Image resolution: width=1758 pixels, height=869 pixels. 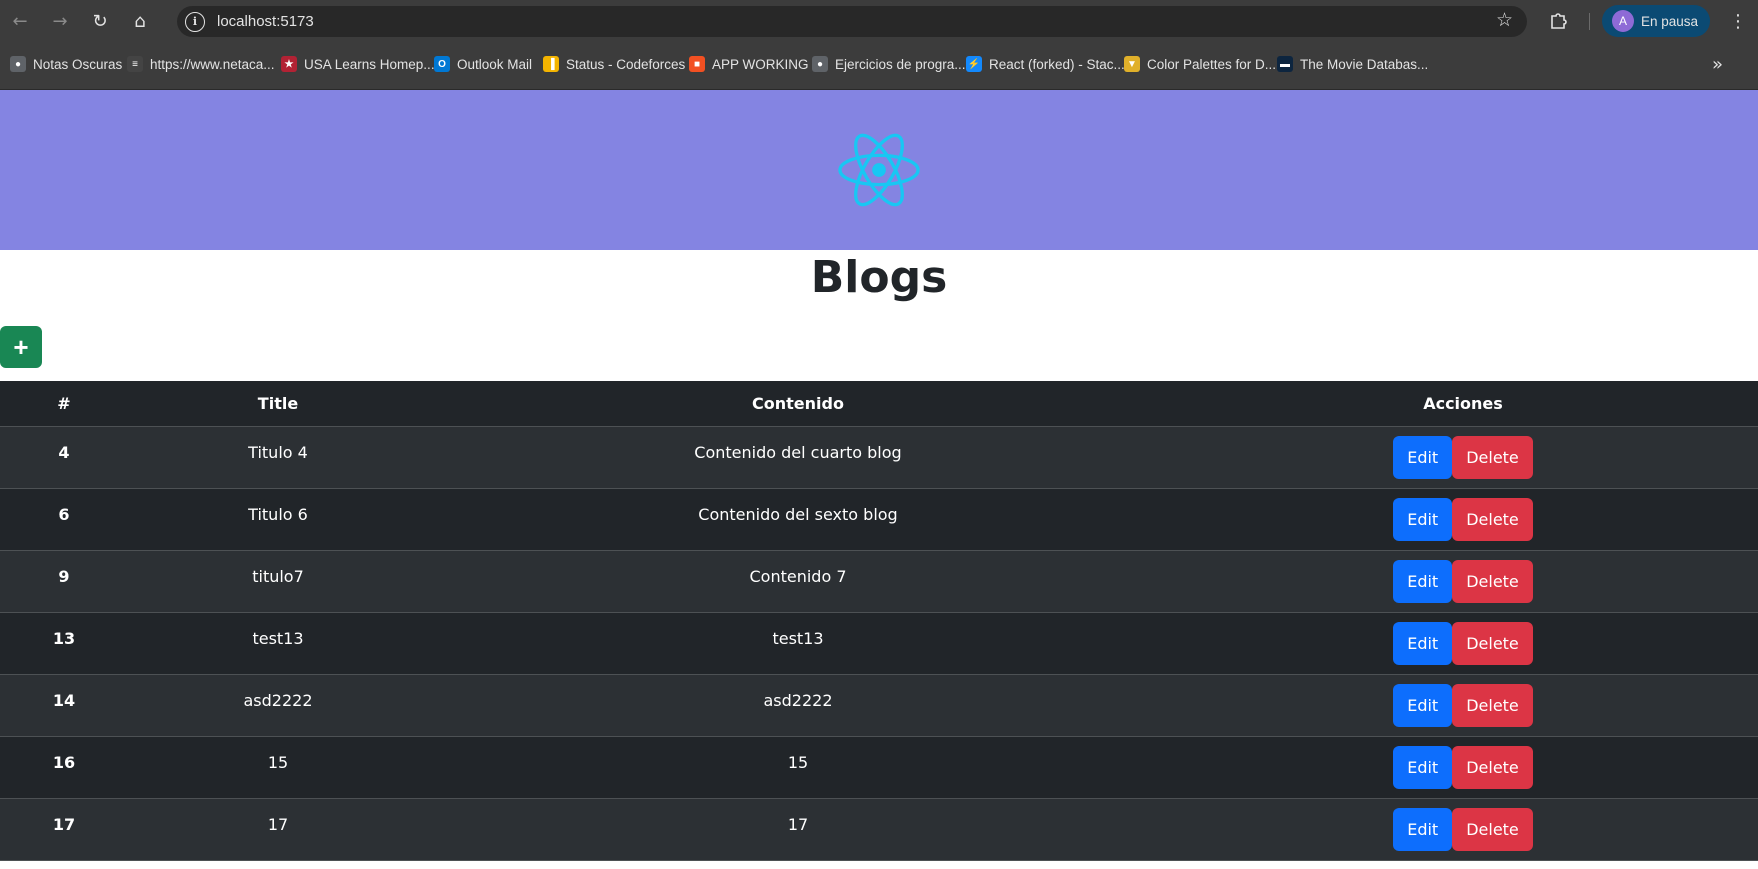 I want to click on bookmark-item: O Outlook Mail, so click(x=483, y=64).